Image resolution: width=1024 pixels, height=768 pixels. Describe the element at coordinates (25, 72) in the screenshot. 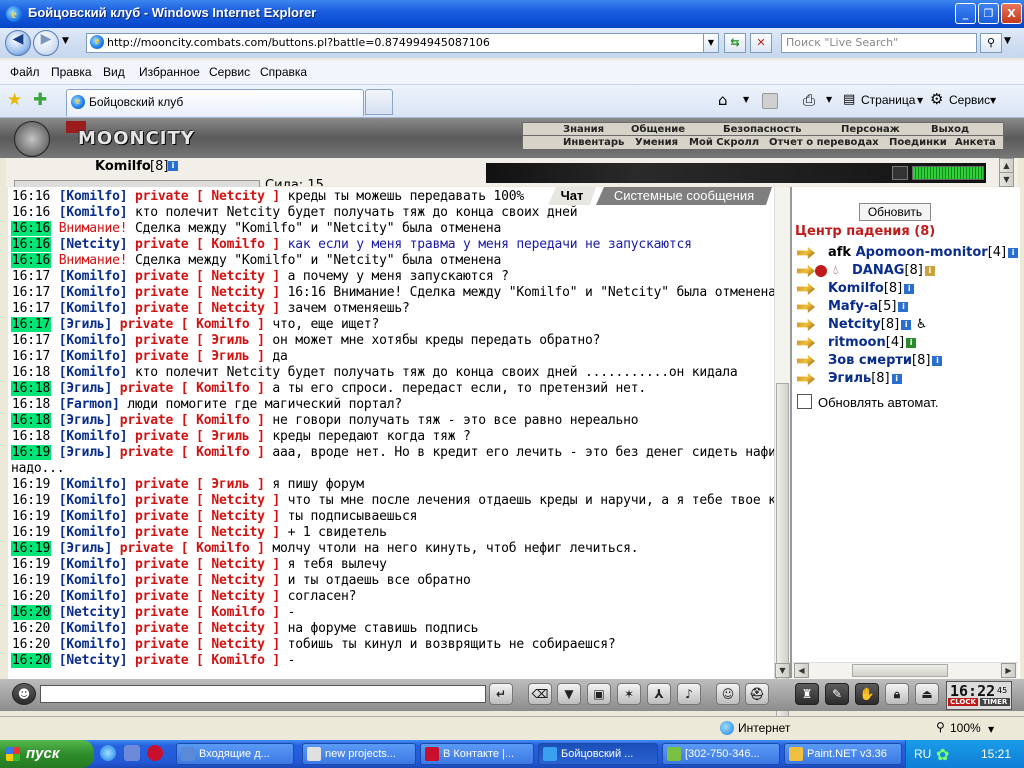

I see `menu-file: Файл` at that location.